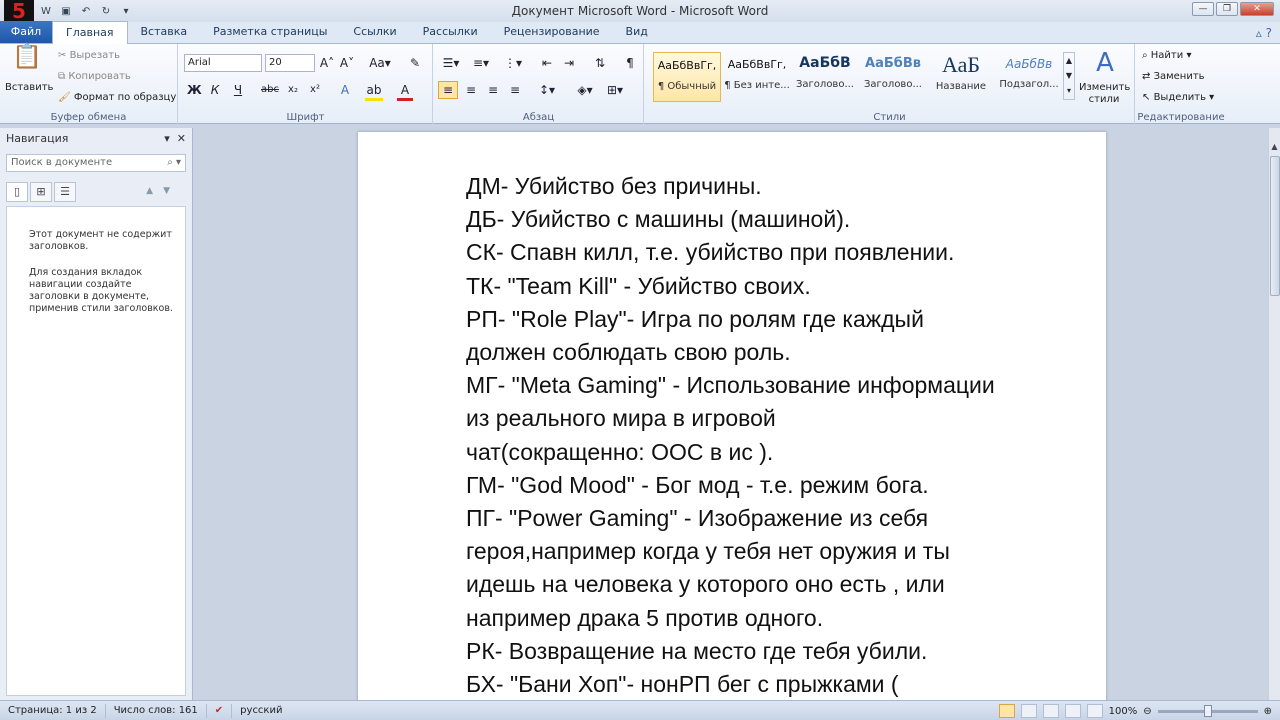 This screenshot has height=720, width=1280. I want to click on tab-file: Файл, so click(26, 32).